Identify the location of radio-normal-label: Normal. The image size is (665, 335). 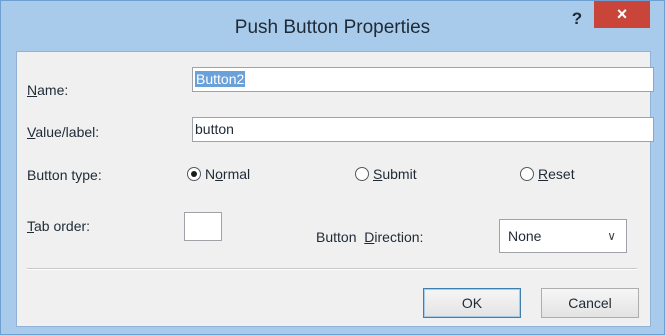
(228, 174).